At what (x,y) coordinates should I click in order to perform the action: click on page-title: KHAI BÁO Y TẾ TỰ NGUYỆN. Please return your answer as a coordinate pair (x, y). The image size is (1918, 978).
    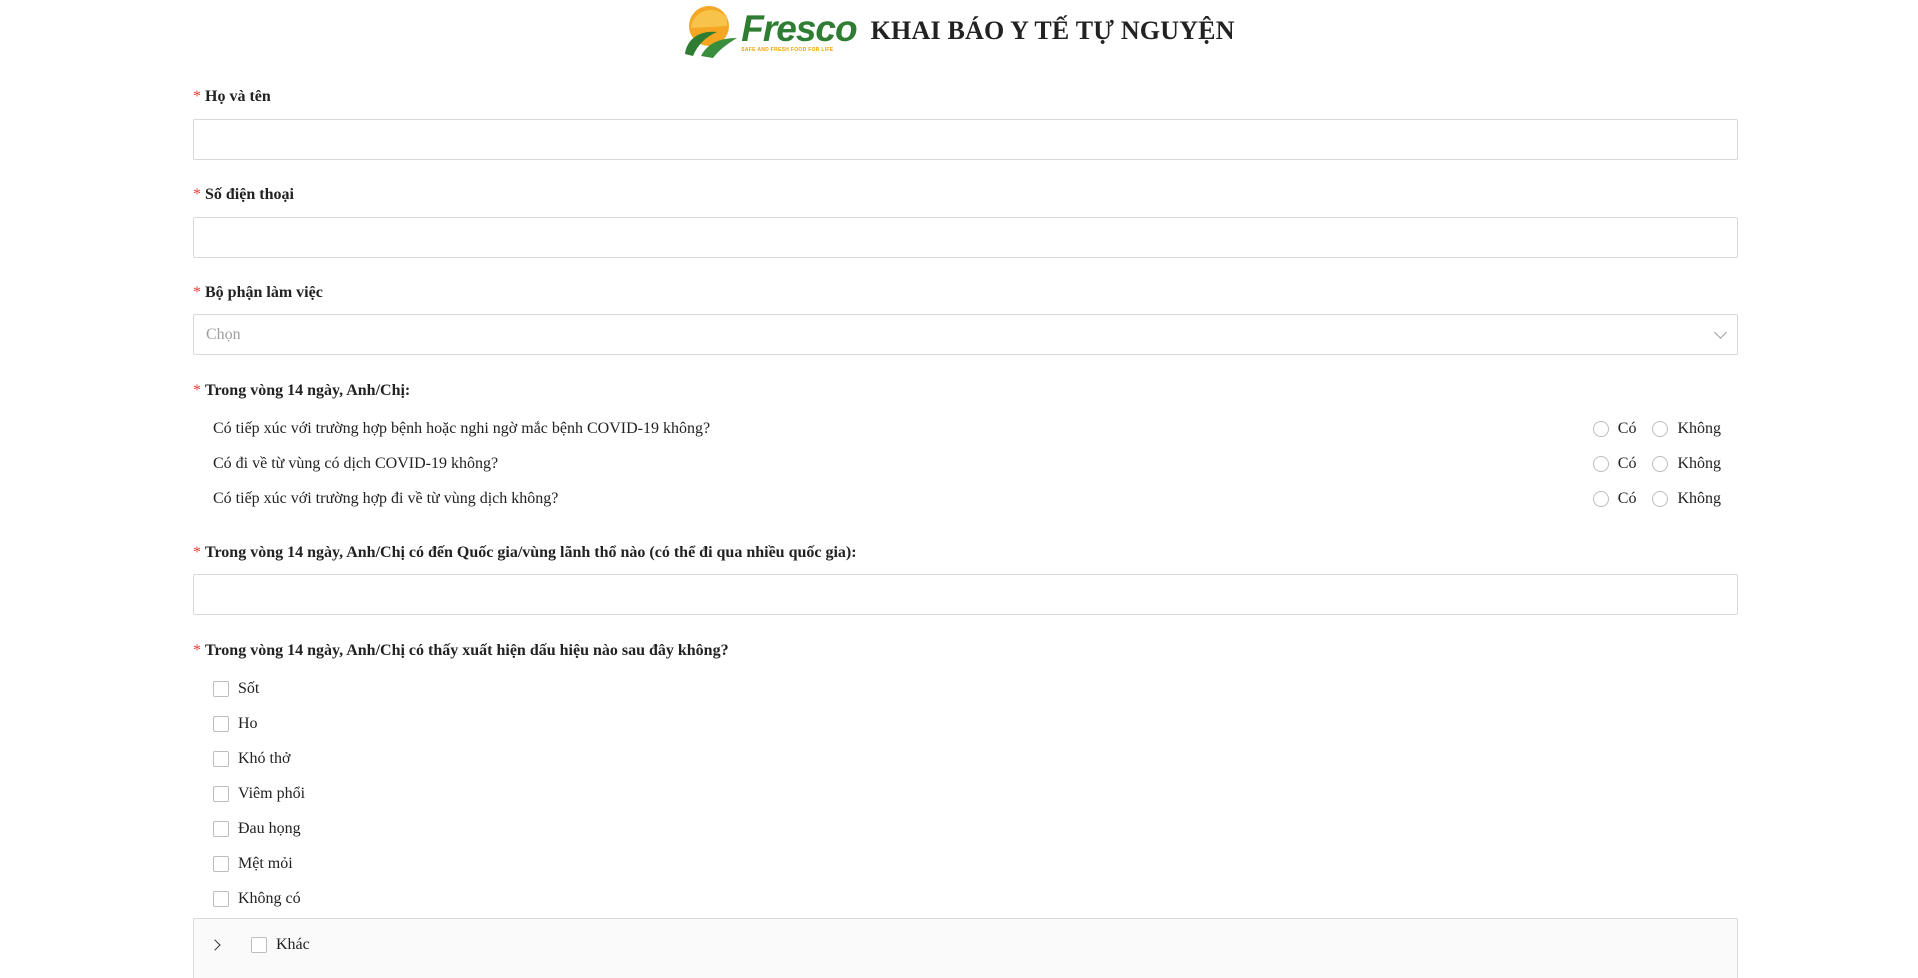
    Looking at the image, I should click on (1052, 30).